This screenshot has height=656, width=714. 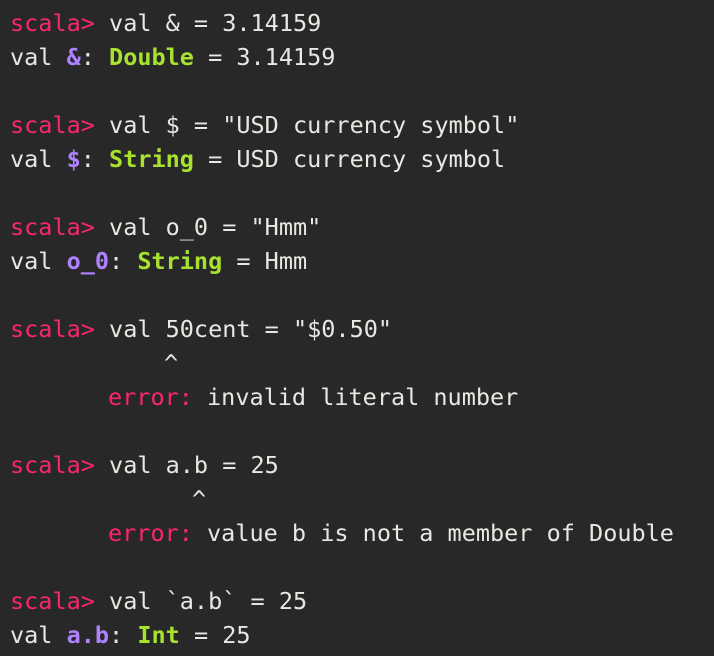 What do you see at coordinates (73, 57) in the screenshot?
I see `result-name: &` at bounding box center [73, 57].